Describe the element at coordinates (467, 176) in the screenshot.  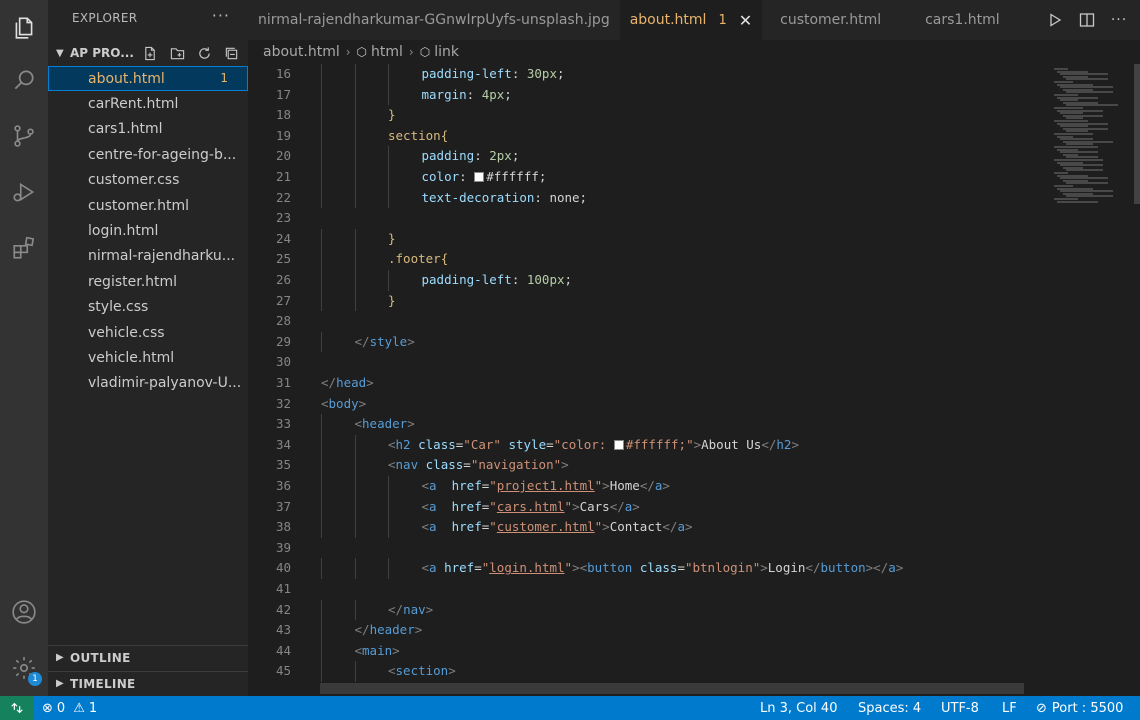
I see `code-token: :` at that location.